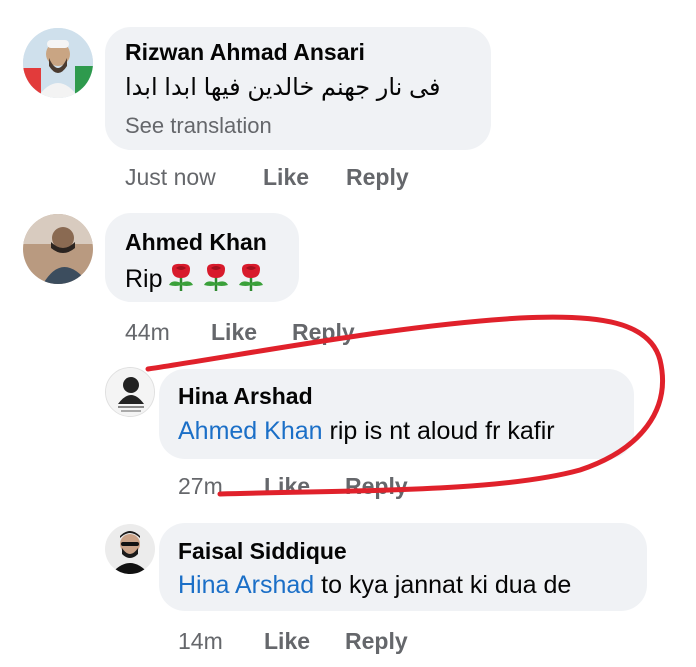 This screenshot has width=696, height=667. Describe the element at coordinates (170, 177) in the screenshot. I see `comment-timestamp: Just now` at that location.